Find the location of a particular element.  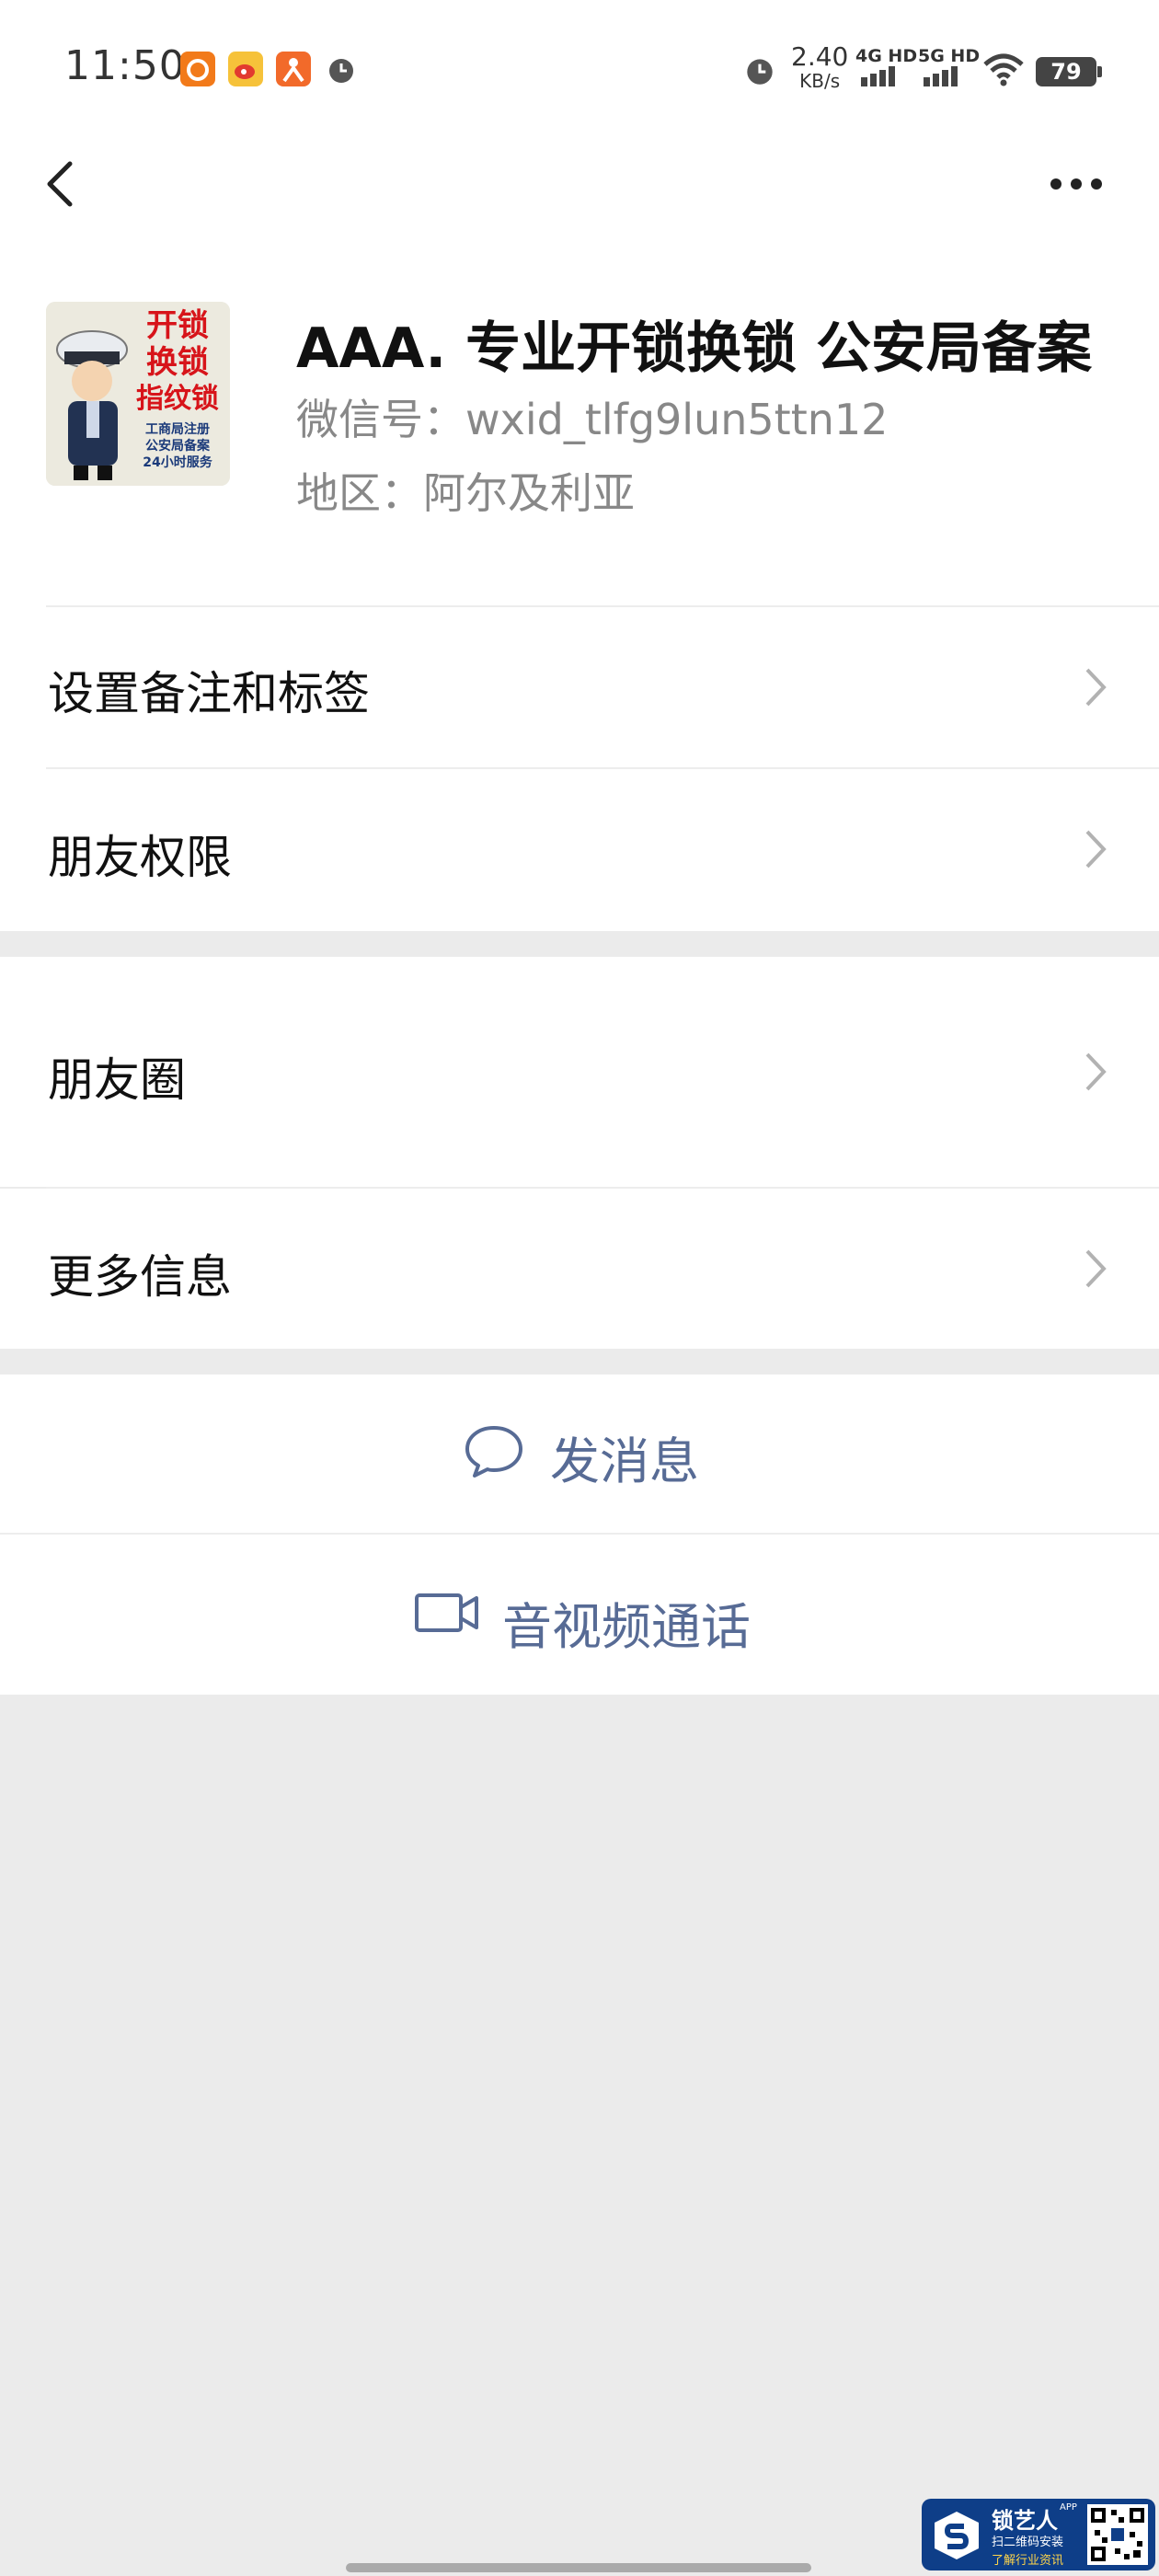

watermark-badge: 锁艺人 APP 扫二维码安装 了解行业资讯 is located at coordinates (1038, 2534).